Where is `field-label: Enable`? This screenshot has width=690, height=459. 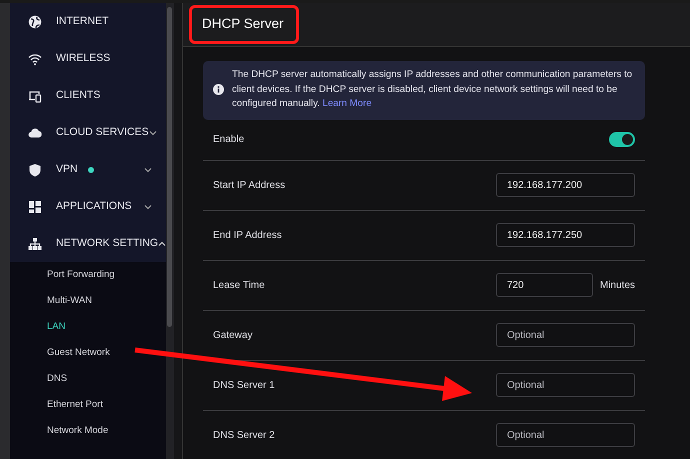
field-label: Enable is located at coordinates (228, 140).